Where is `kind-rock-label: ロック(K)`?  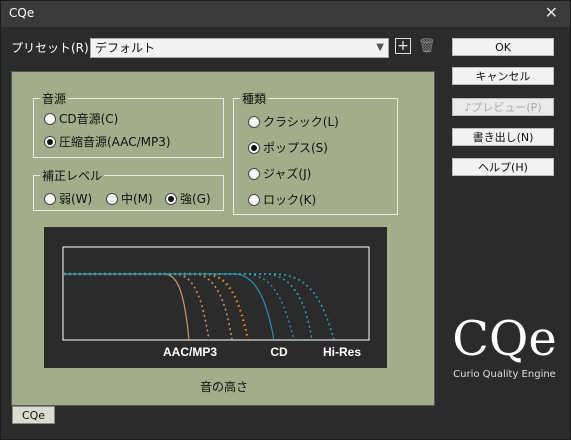 kind-rock-label: ロック(K) is located at coordinates (290, 200).